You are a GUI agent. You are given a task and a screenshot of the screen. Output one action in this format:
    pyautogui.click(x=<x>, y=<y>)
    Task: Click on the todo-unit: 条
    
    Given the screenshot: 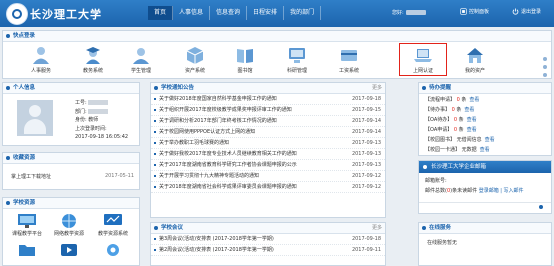 What is the action you would take?
    pyautogui.click(x=461, y=120)
    